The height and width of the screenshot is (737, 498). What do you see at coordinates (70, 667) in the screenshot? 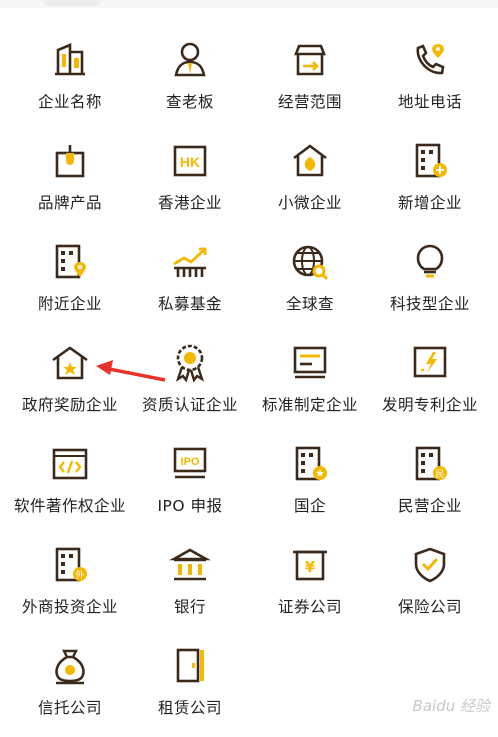
I see `money-bag-icon` at bounding box center [70, 667].